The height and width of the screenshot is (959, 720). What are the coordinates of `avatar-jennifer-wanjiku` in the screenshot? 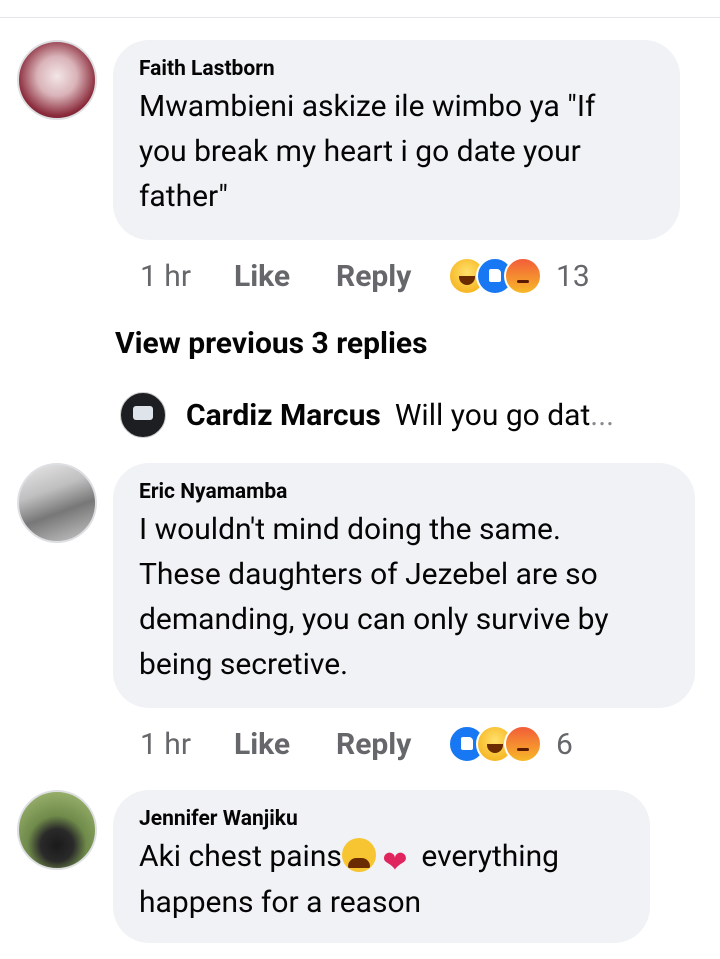 It's located at (57, 830).